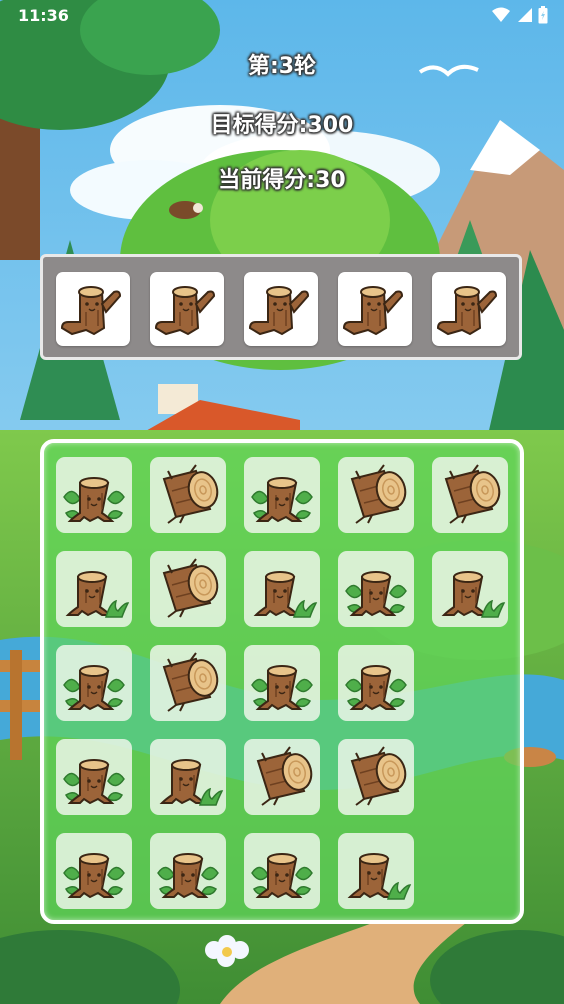 The width and height of the screenshot is (564, 1004). Describe the element at coordinates (282, 66) in the screenshot. I see `round-label: 第:3轮` at that location.